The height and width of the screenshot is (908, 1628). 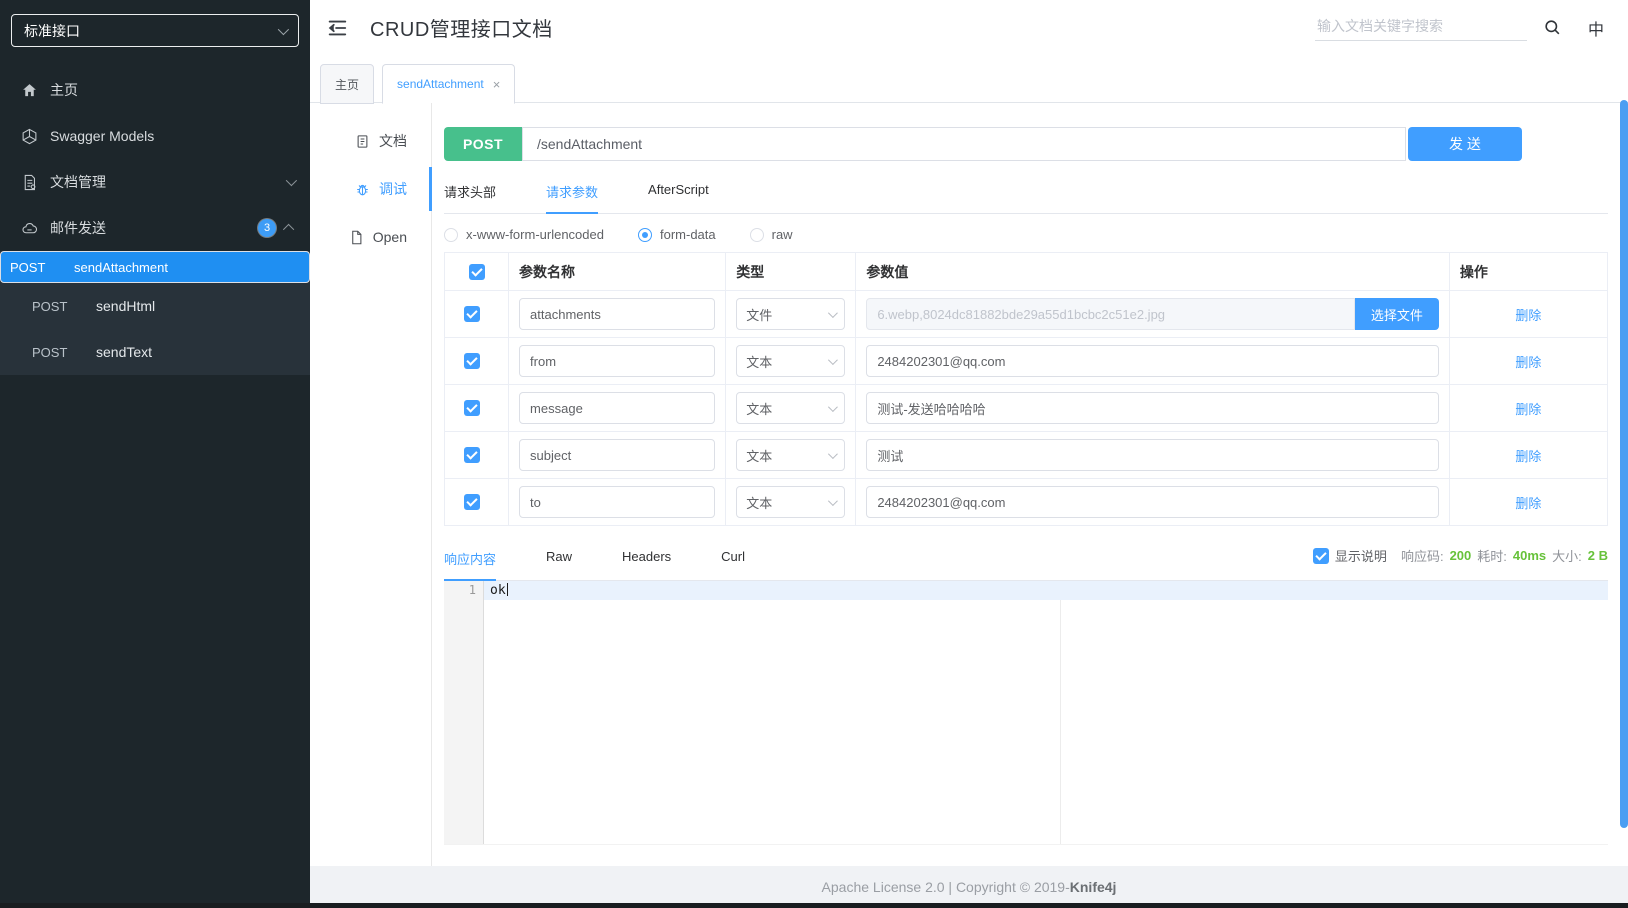 What do you see at coordinates (969, 79) in the screenshot?
I see `open-tabs-bar: 主页 sendAttachment ×` at bounding box center [969, 79].